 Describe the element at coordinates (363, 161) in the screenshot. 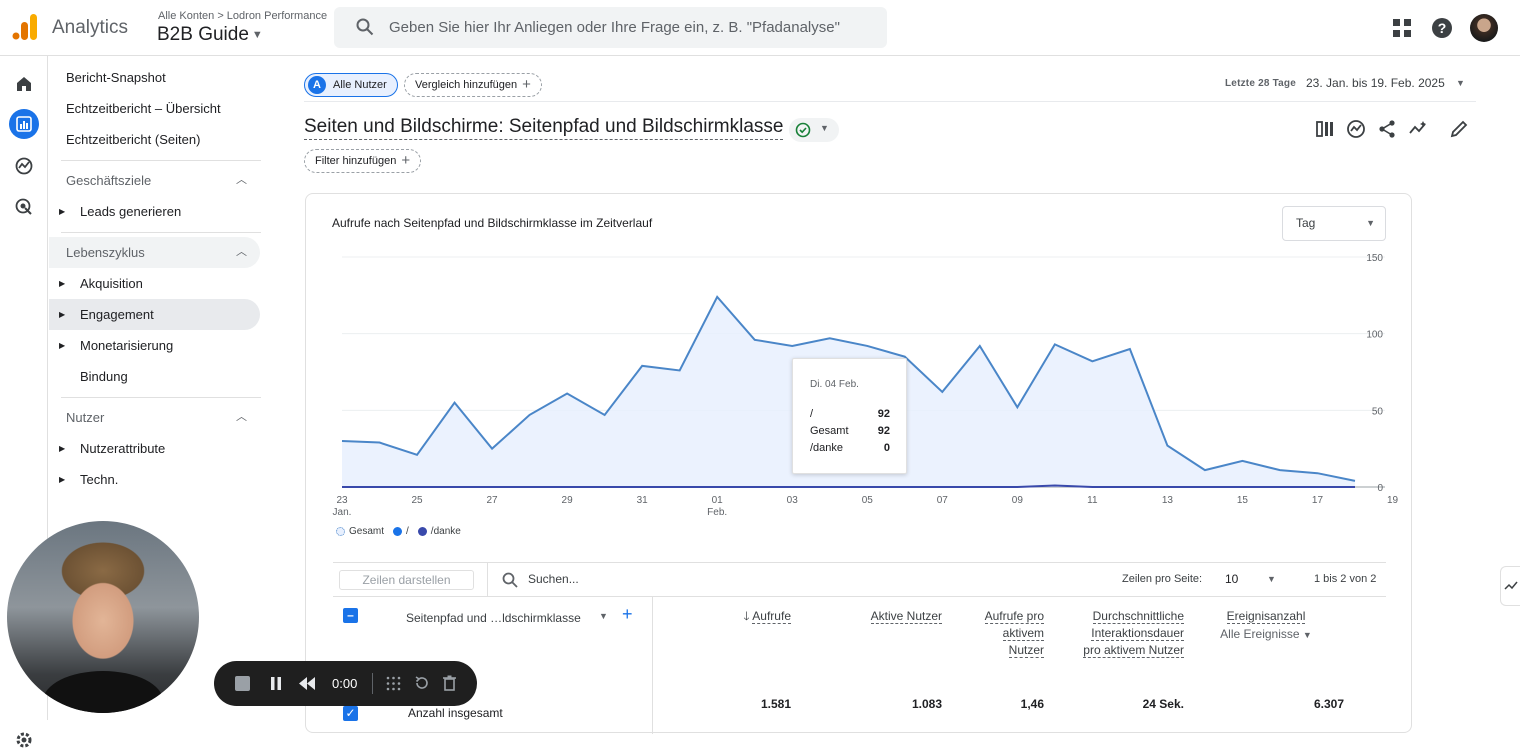

I see `add-filter-button: Filter hinzufügen +` at that location.